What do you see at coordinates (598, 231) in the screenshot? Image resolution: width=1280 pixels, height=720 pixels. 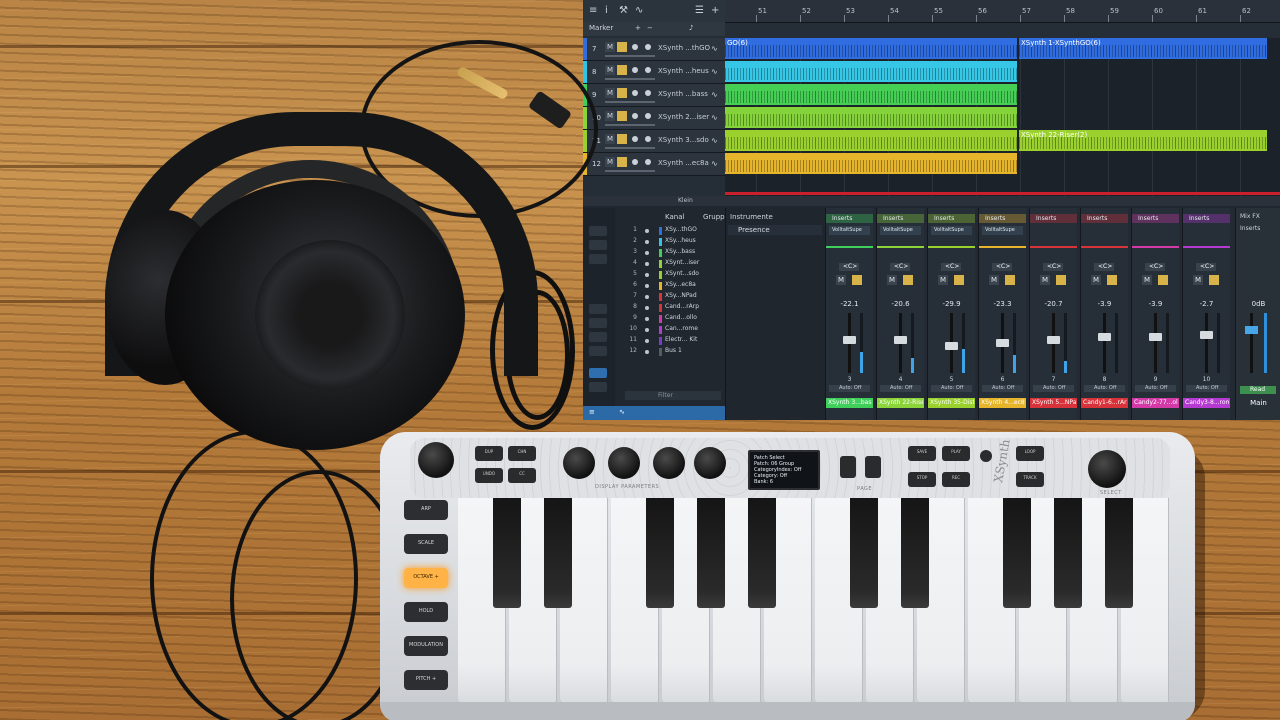 I see `io-icon` at bounding box center [598, 231].